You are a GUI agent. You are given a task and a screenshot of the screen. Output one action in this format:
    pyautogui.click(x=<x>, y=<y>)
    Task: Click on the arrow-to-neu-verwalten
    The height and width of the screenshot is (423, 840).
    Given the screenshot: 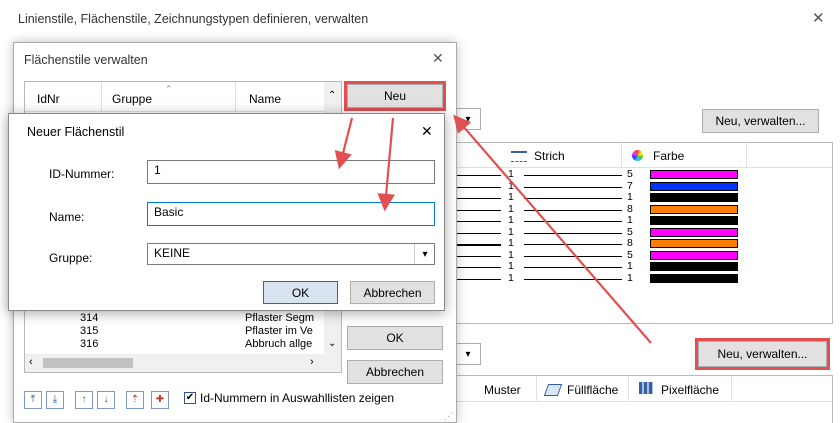 What is the action you would take?
    pyautogui.click(x=552, y=229)
    